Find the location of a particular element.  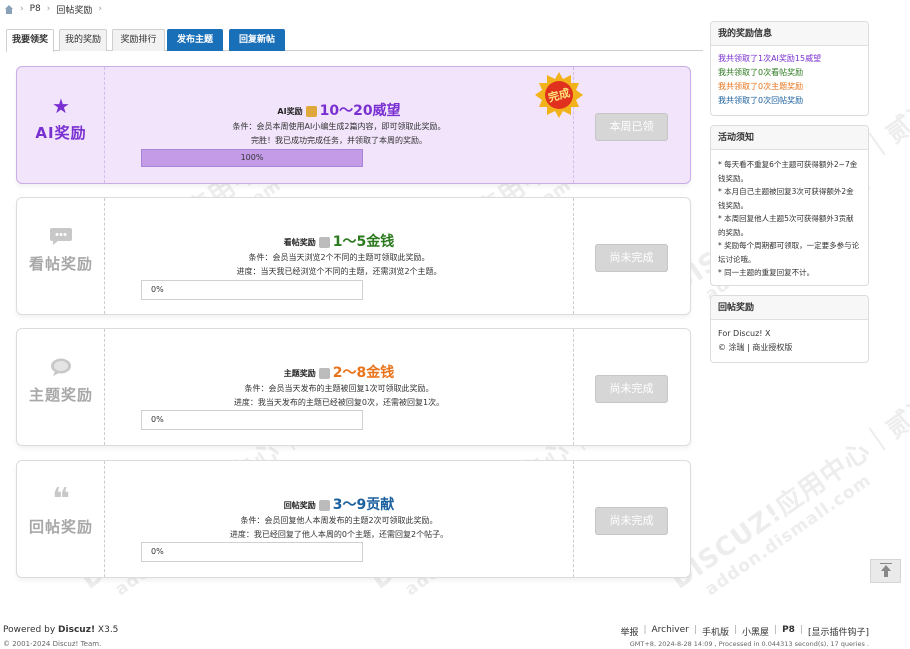

footer-links: 举报 | Archiver | 手机版 | 小黑屋 | P8 | [显示插件钩子] is located at coordinates (744, 631).